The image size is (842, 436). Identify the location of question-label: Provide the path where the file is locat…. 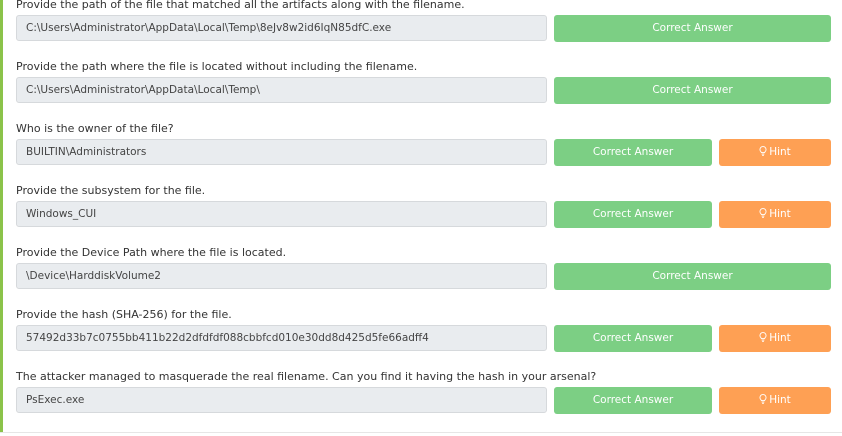
(217, 66).